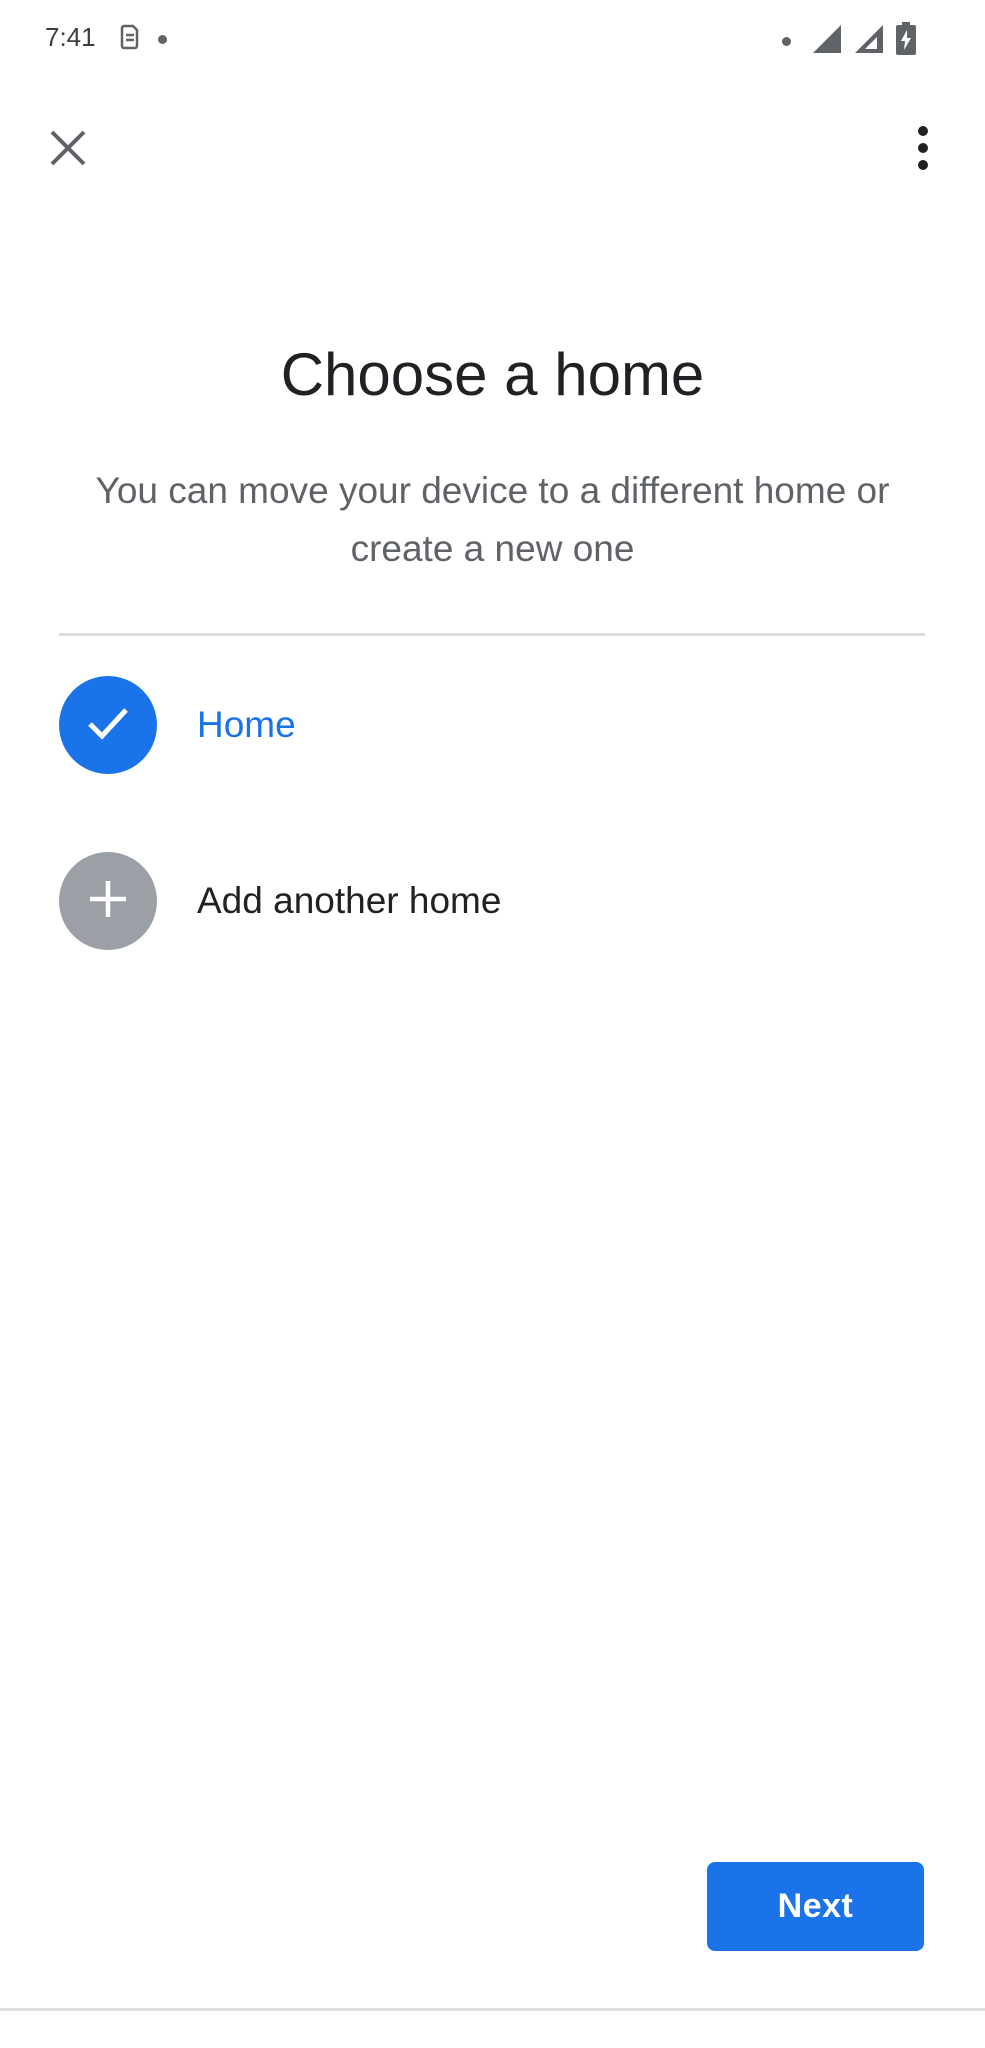 The height and width of the screenshot is (2048, 985). I want to click on add-badge, so click(108, 901).